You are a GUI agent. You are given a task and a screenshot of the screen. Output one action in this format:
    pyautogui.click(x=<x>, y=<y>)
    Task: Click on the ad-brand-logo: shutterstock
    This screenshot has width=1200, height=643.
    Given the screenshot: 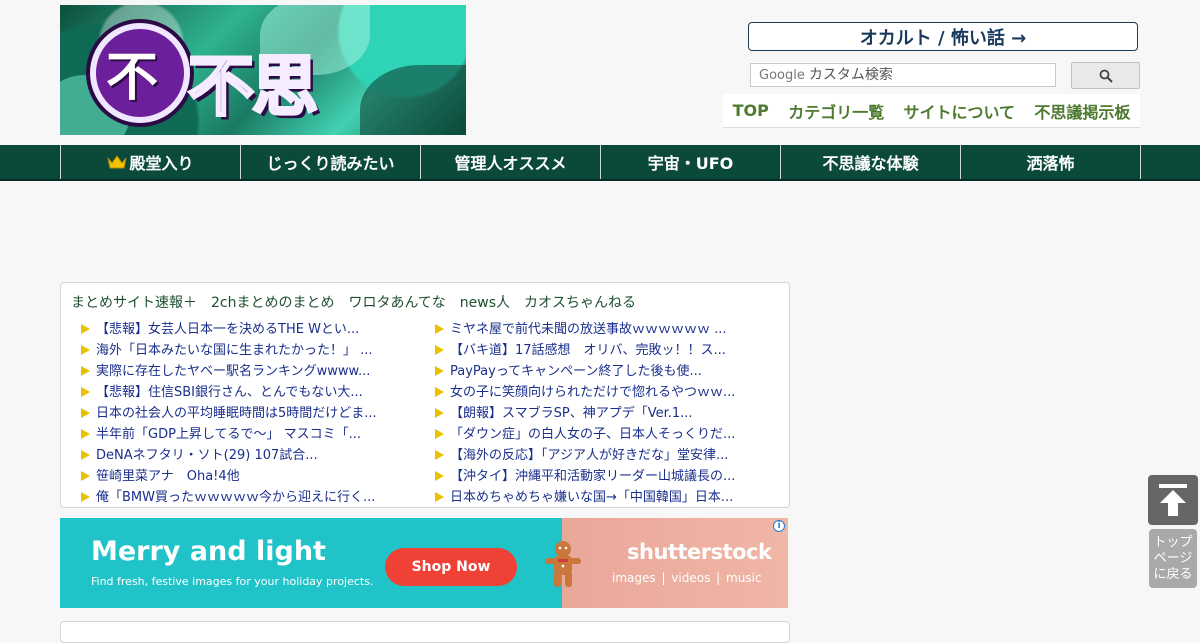 What is the action you would take?
    pyautogui.click(x=699, y=552)
    